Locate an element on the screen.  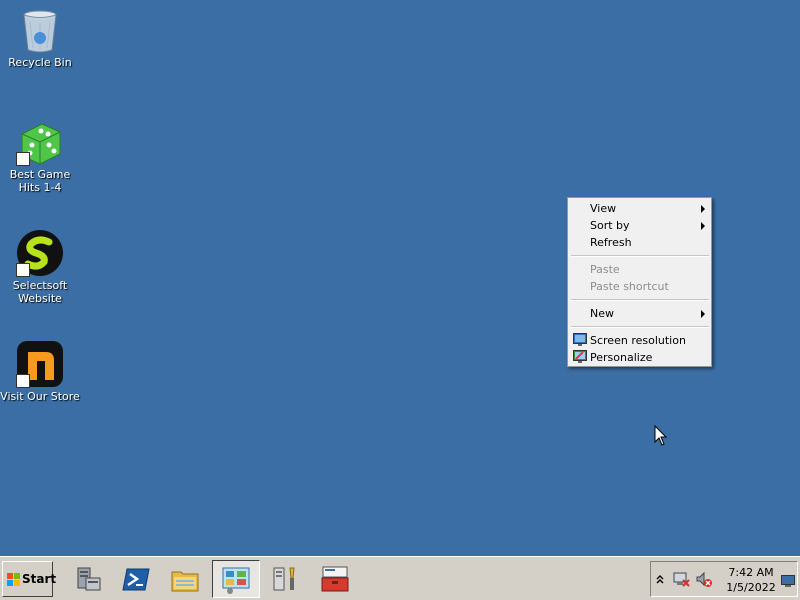
menu-item-personalize: Personalize is located at coordinates (639, 357).